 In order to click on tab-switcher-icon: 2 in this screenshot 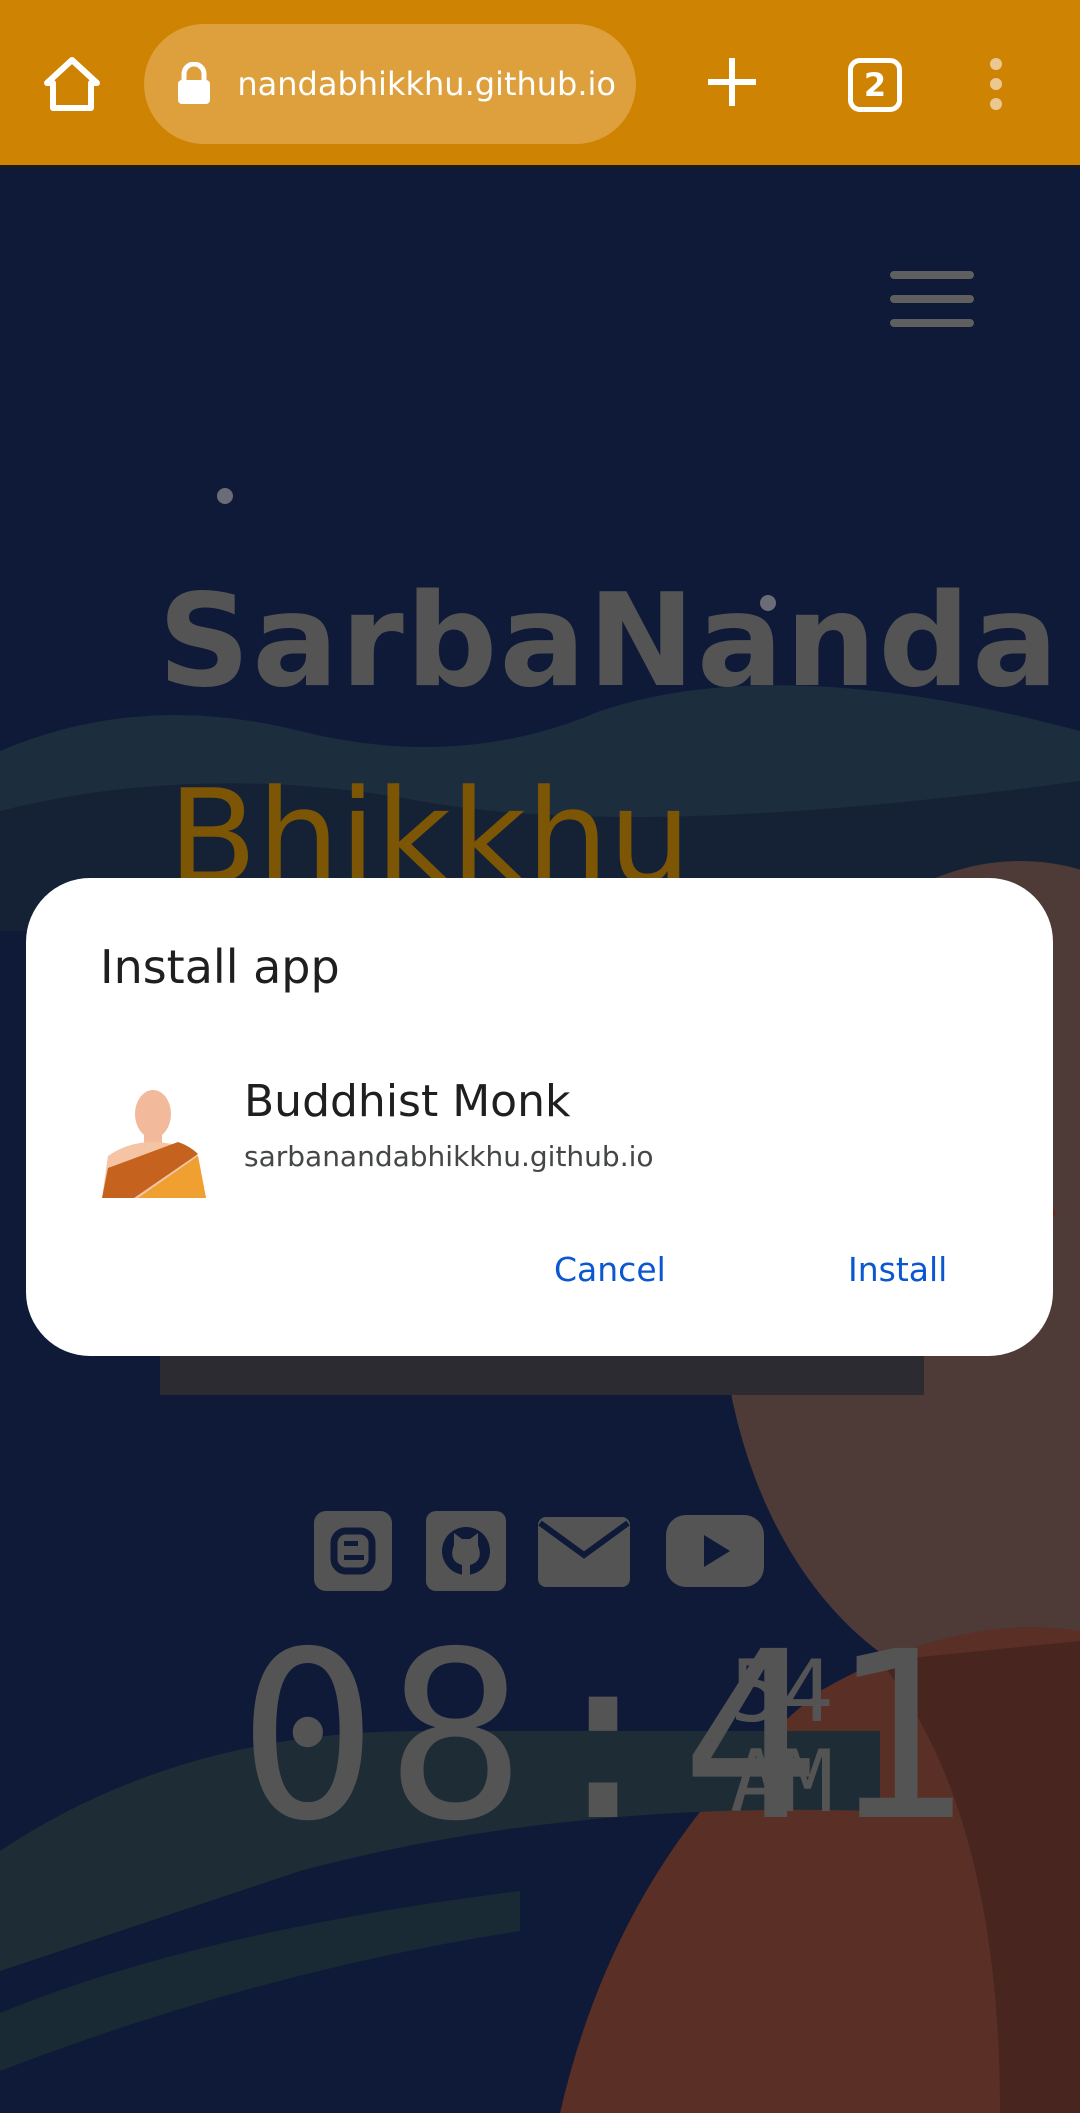, I will do `click(875, 85)`.